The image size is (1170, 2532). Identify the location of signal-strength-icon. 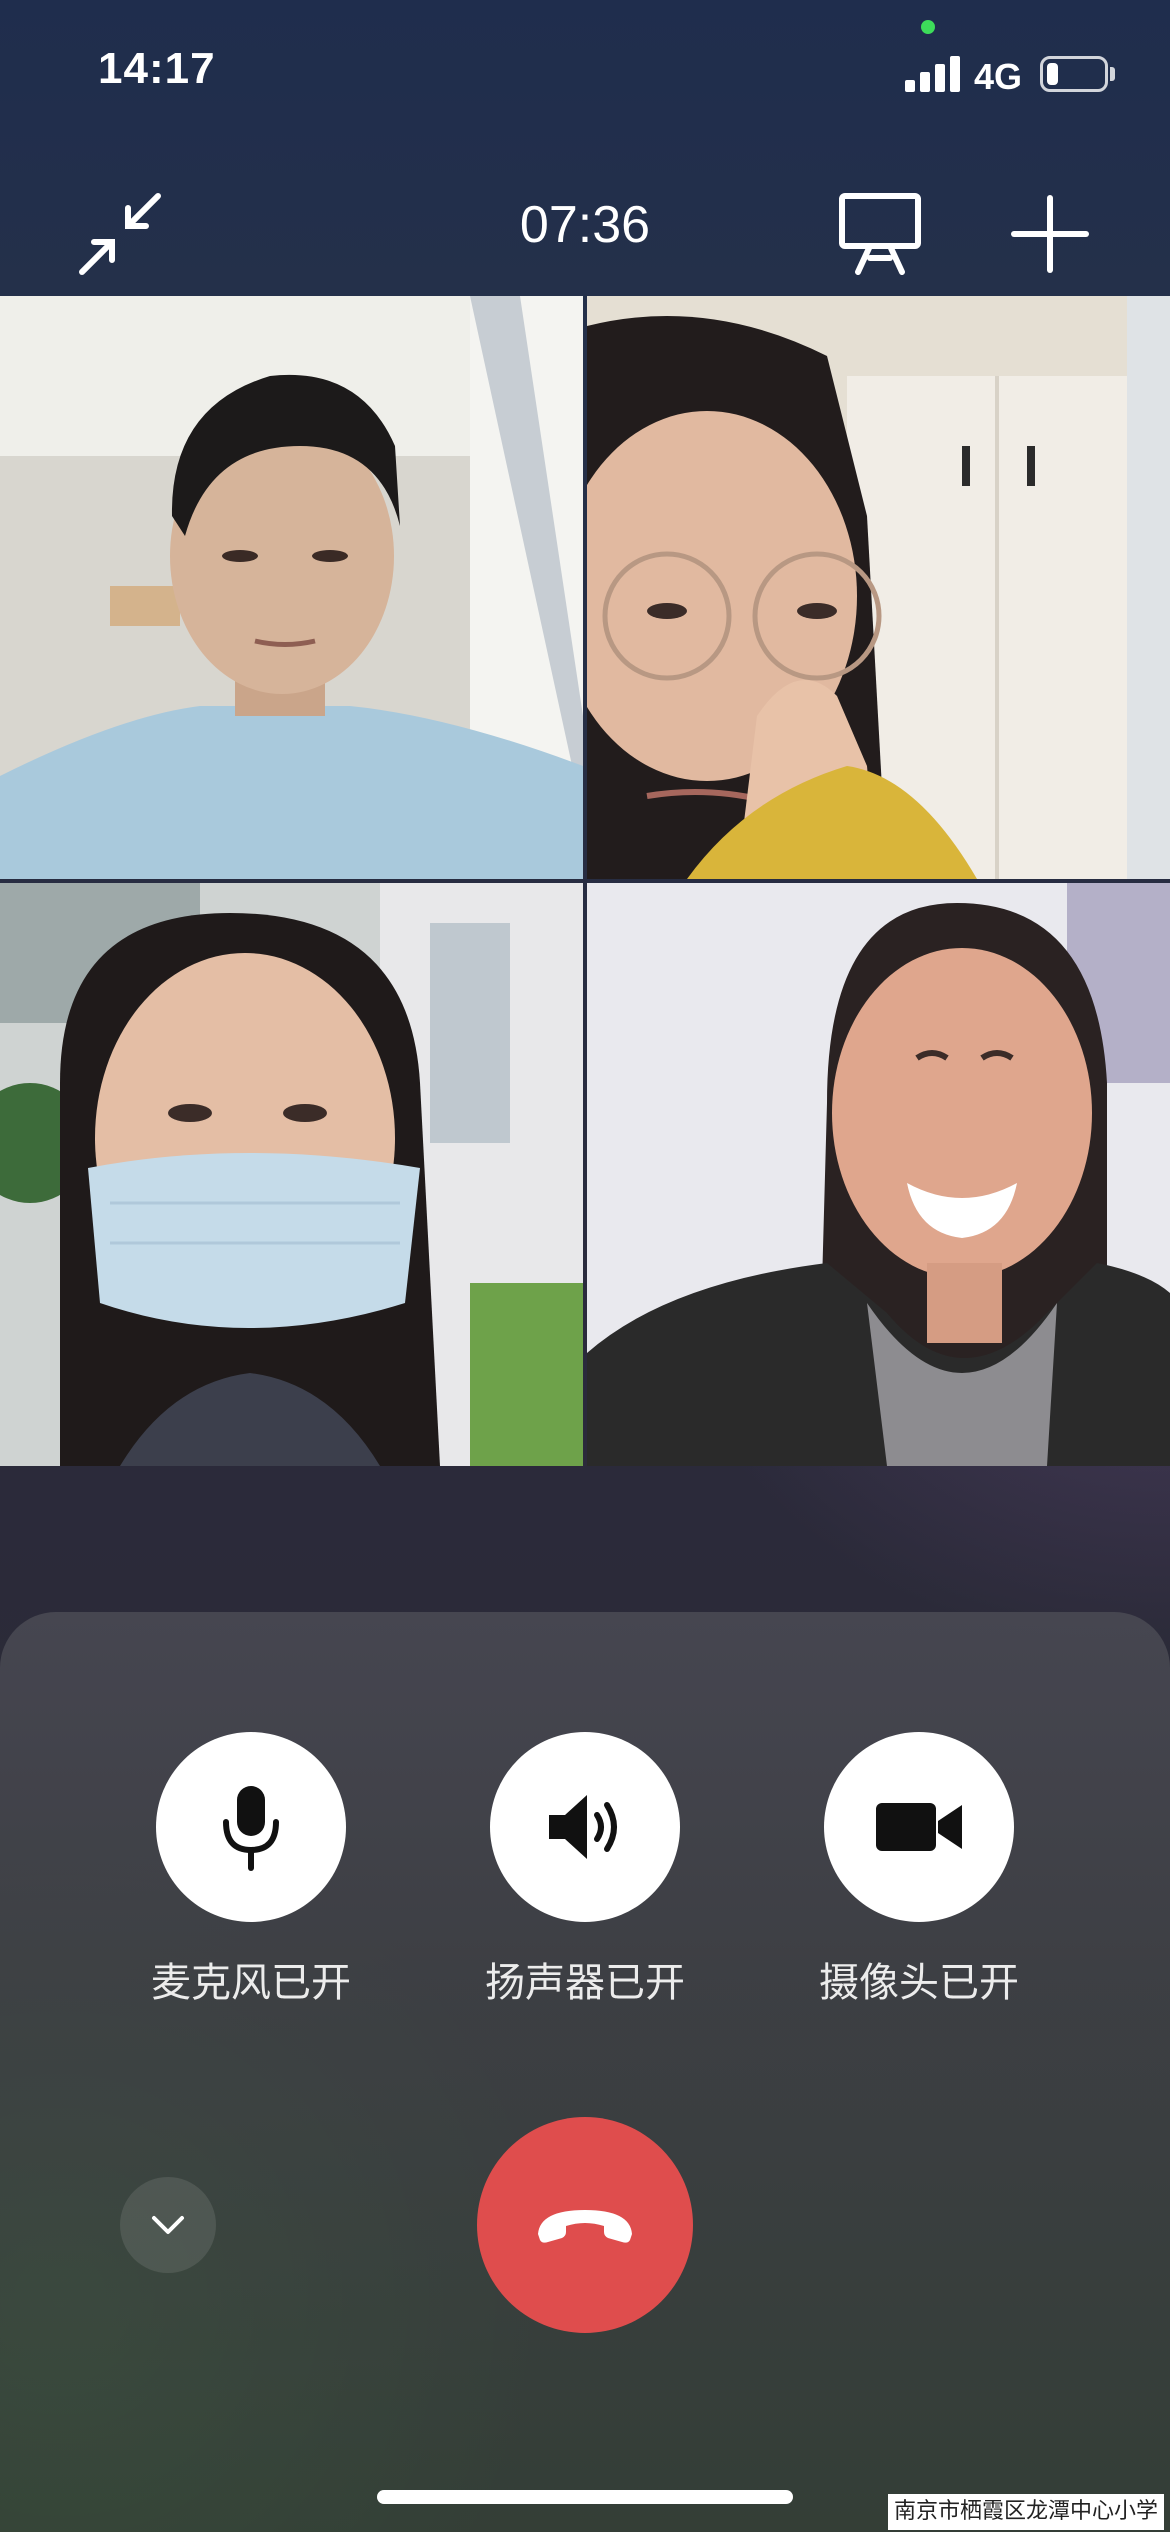
(933, 74).